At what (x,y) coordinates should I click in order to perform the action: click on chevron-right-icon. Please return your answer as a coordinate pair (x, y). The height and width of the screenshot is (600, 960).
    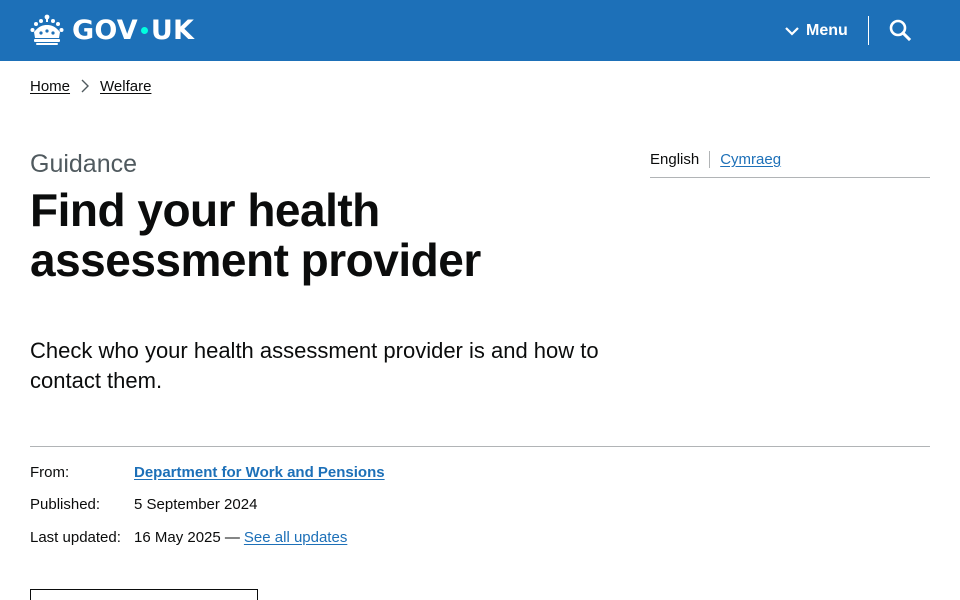
    Looking at the image, I should click on (85, 86).